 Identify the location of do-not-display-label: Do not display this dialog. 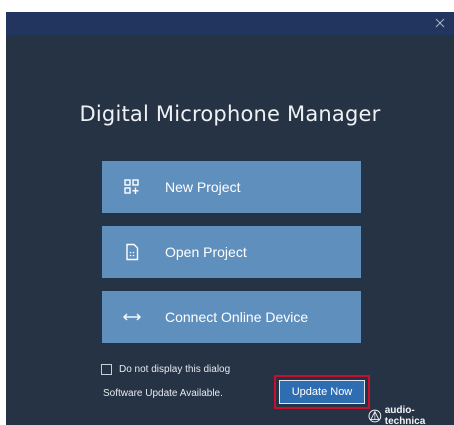
(174, 369).